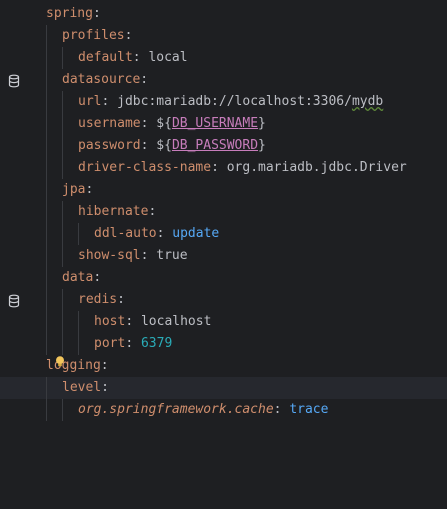  Describe the element at coordinates (234, 101) in the screenshot. I see `yaml-value: jdbc:mariadb://localhost:3306/` at that location.